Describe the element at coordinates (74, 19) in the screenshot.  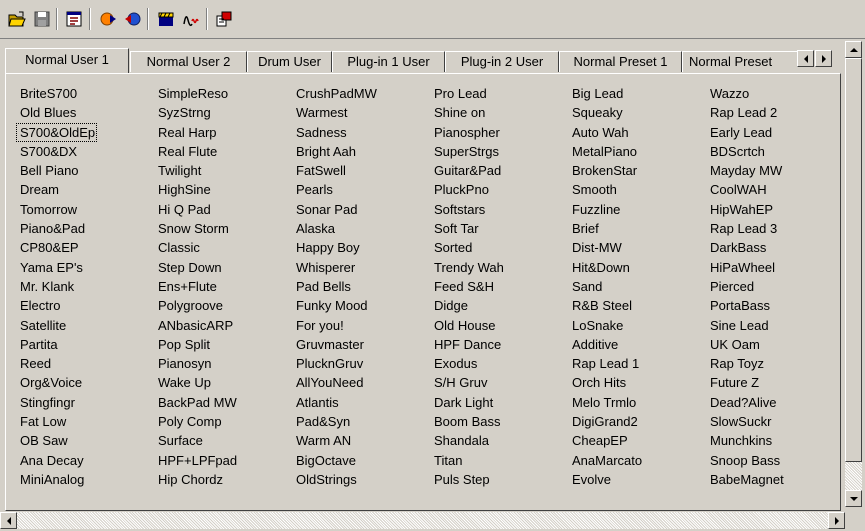
I see `properties-icon` at that location.